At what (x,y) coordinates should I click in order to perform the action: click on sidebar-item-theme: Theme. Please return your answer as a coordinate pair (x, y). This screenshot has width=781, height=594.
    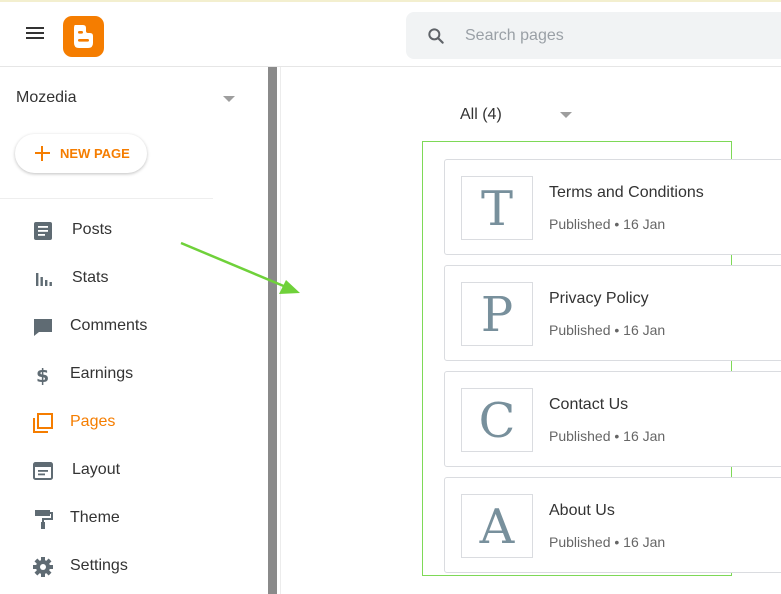
    Looking at the image, I should click on (130, 518).